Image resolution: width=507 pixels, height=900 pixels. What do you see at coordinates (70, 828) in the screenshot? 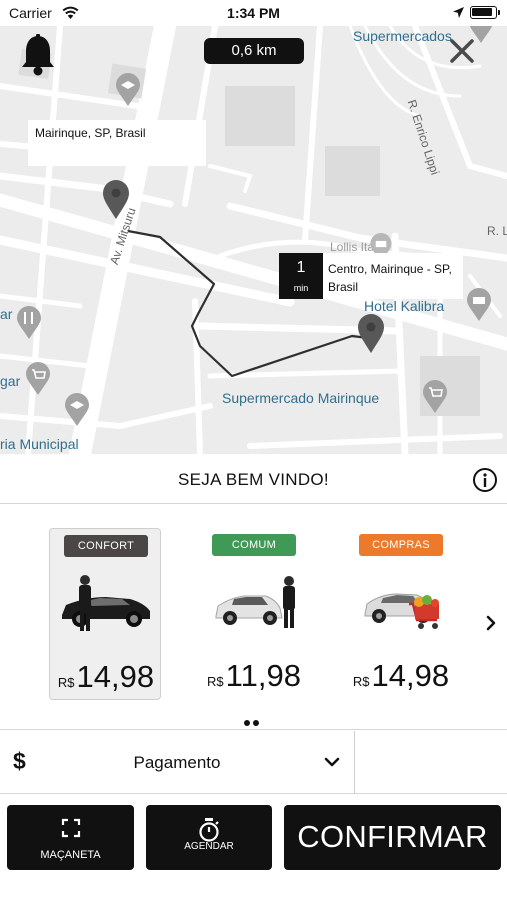
I see `expand-corners-icon` at bounding box center [70, 828].